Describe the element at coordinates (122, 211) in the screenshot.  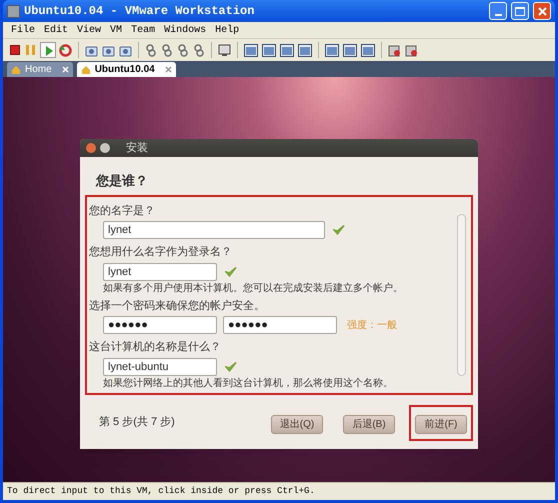
I see `field-label: 您的名字是？` at that location.